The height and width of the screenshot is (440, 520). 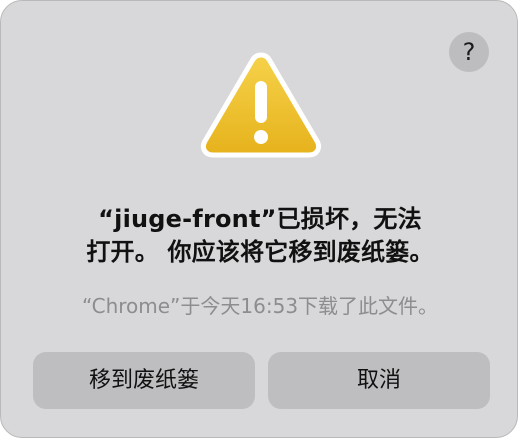 What do you see at coordinates (260, 306) in the screenshot?
I see `dialog-subtitle: “Chrome”于今天16:53下载了此文件。` at bounding box center [260, 306].